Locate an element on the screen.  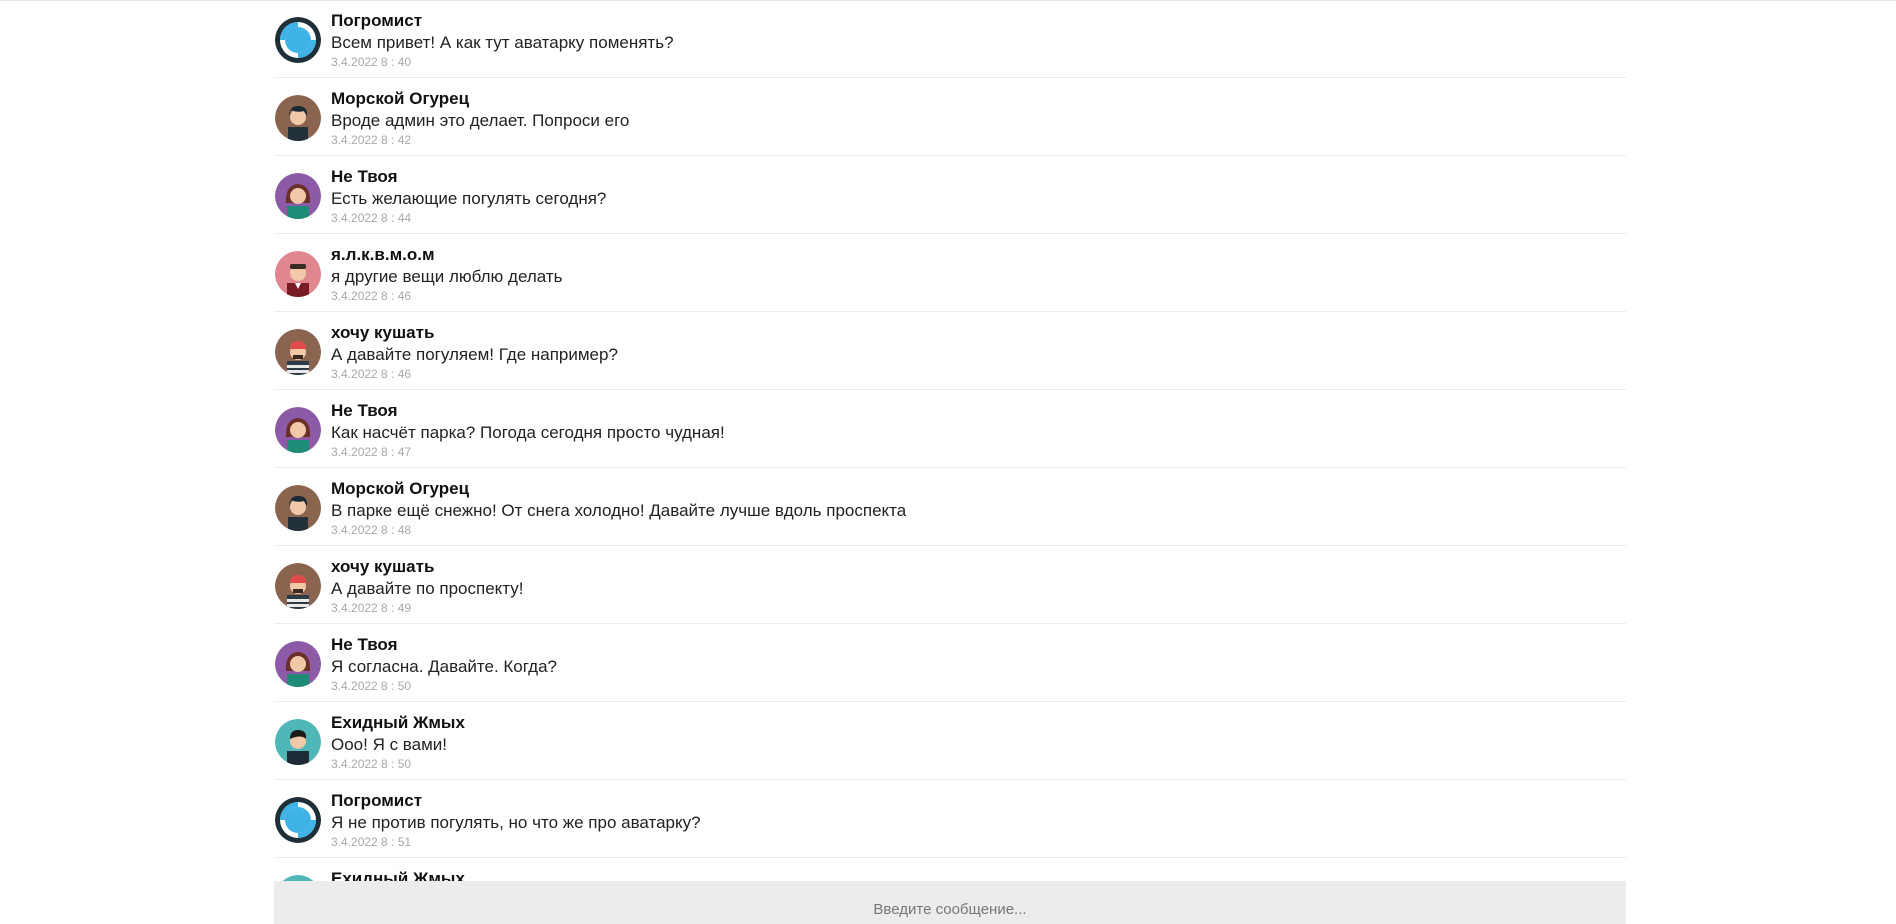
message-timestamp: 3.4.2022 8 : 44 is located at coordinates (371, 218).